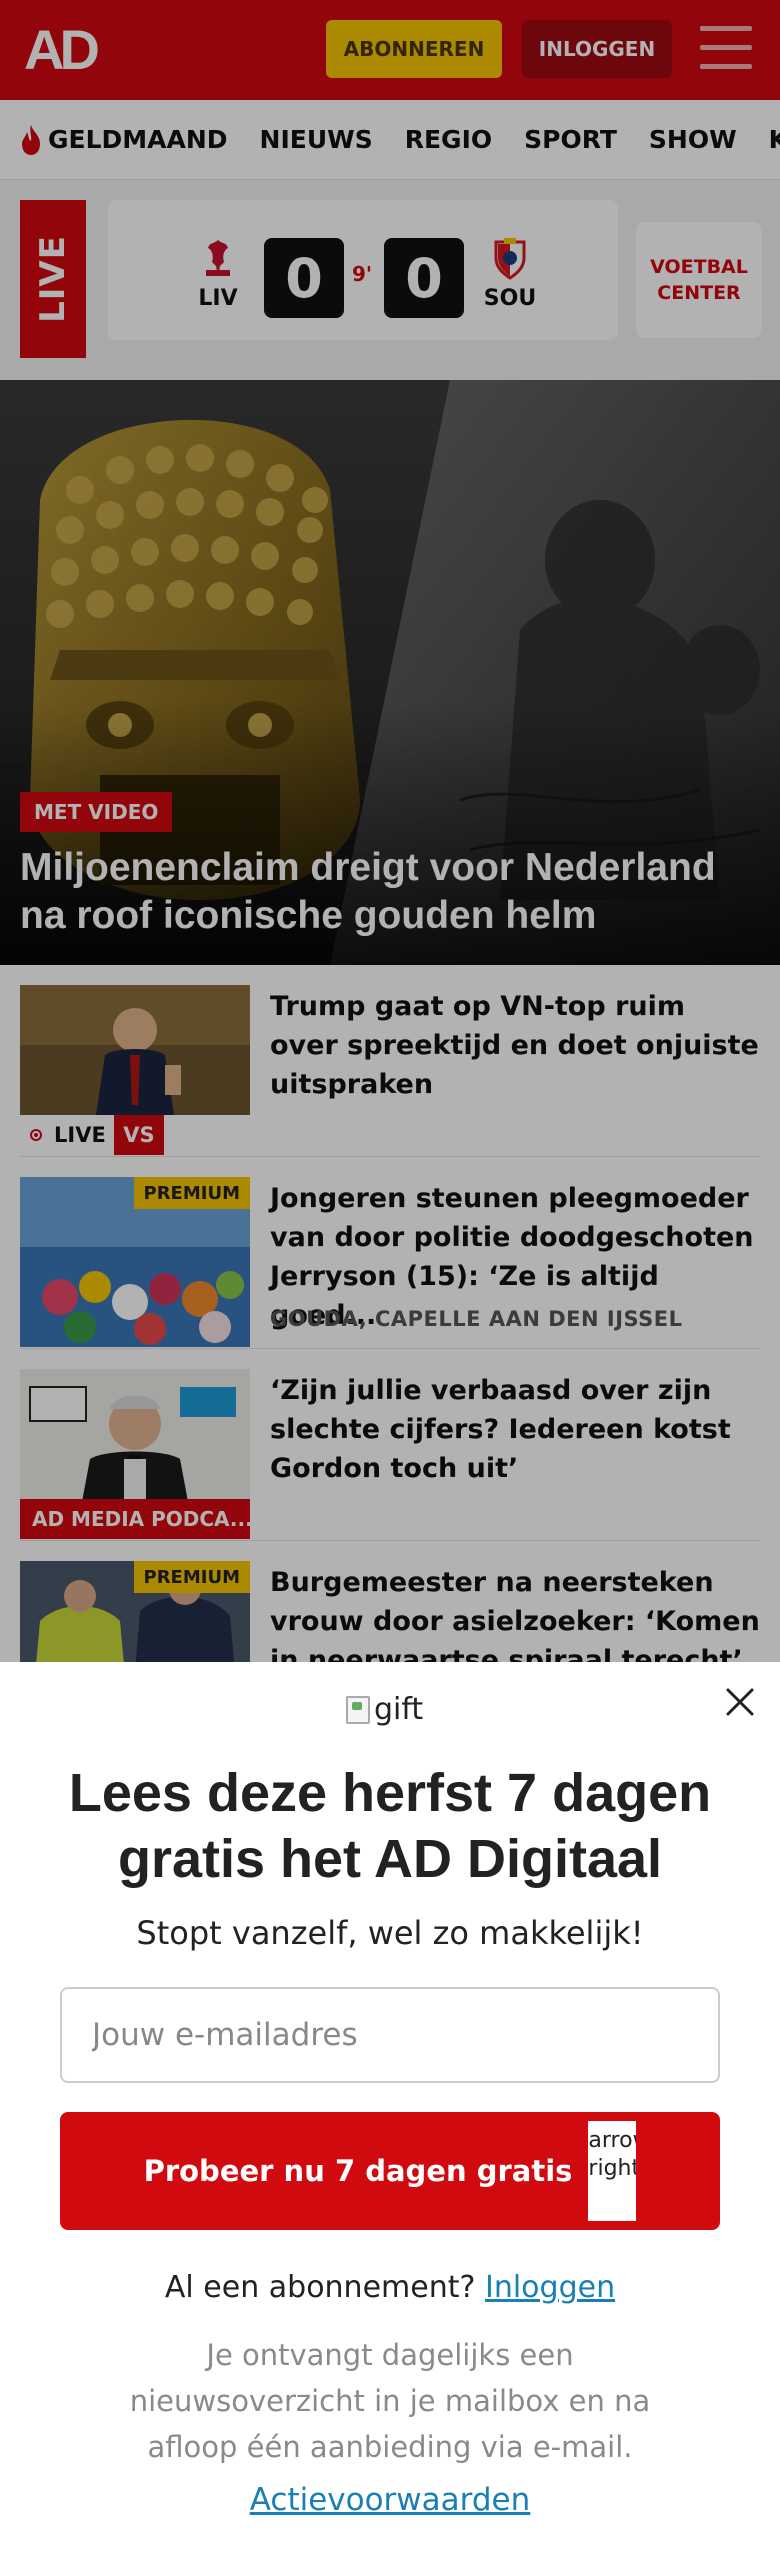 This screenshot has width=780, height=2560. Describe the element at coordinates (358, 1709) in the screenshot. I see `broken-image-icon` at that location.